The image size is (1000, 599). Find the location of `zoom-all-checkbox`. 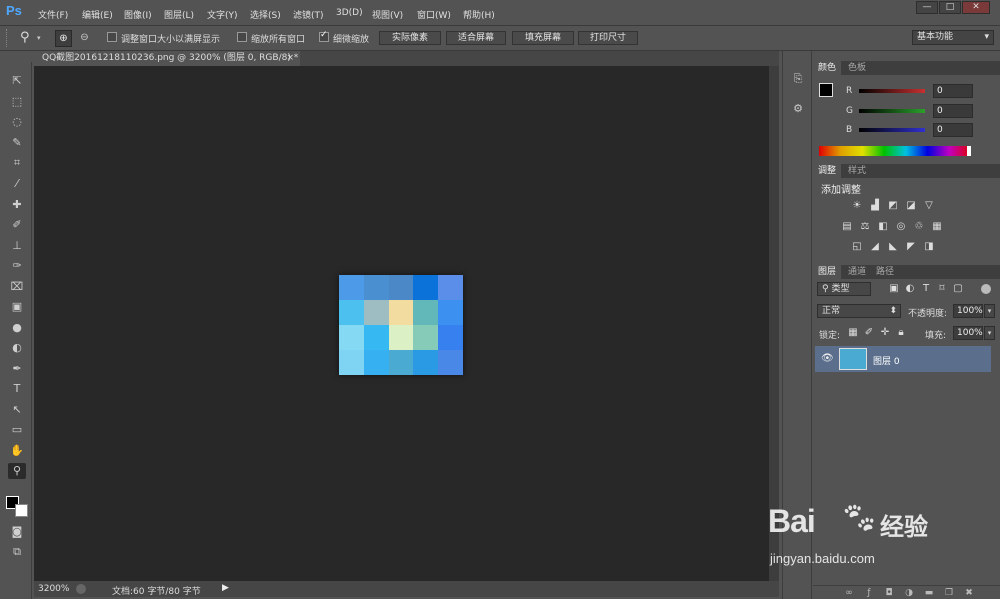

zoom-all-checkbox is located at coordinates (242, 37).